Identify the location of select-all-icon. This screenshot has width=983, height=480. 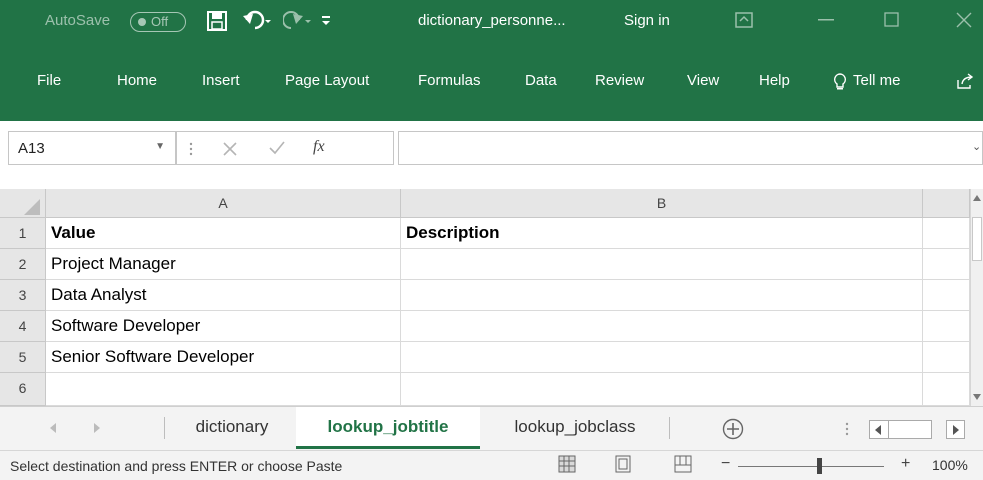
(32, 207).